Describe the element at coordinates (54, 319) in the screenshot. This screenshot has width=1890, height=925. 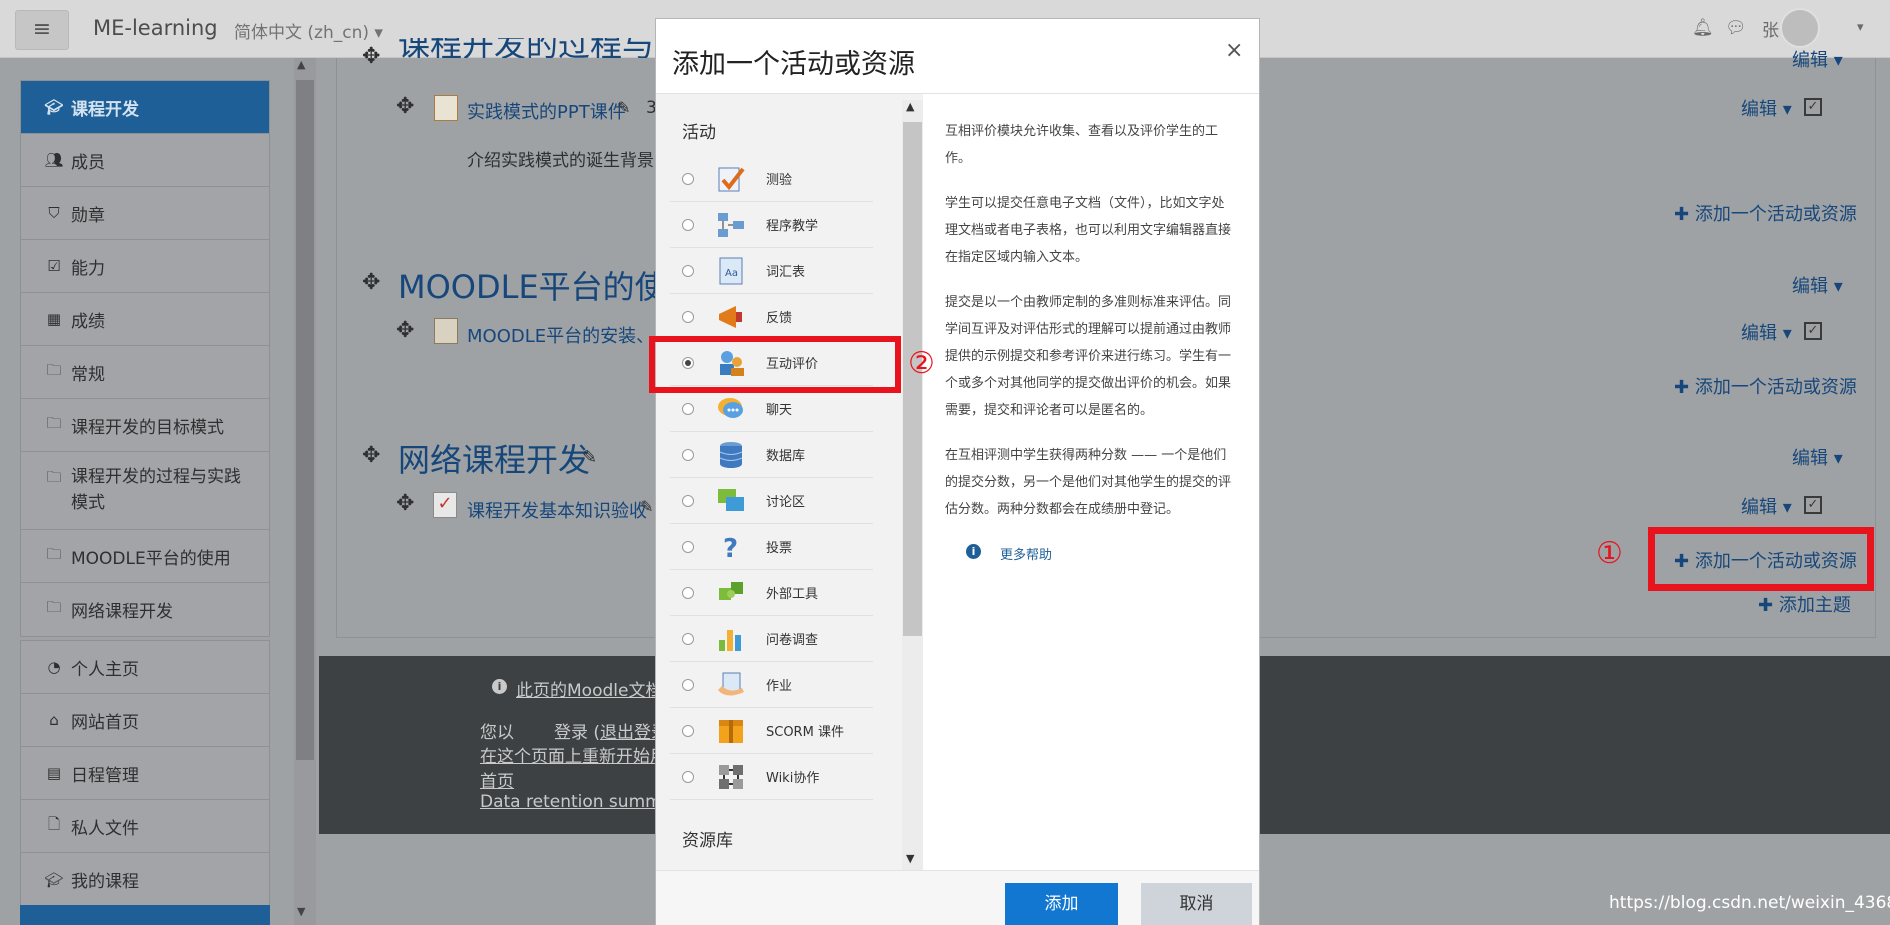
I see `table-icon: ▦` at that location.